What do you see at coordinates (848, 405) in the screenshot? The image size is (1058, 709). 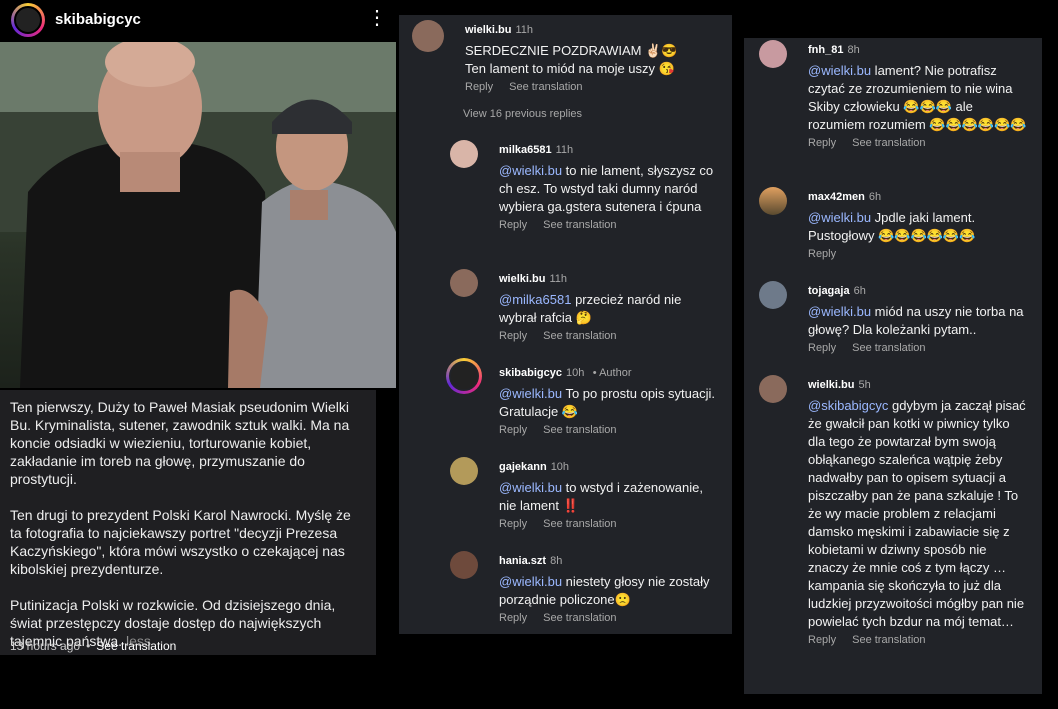 I see `mention-link: @skibabigcyc` at bounding box center [848, 405].